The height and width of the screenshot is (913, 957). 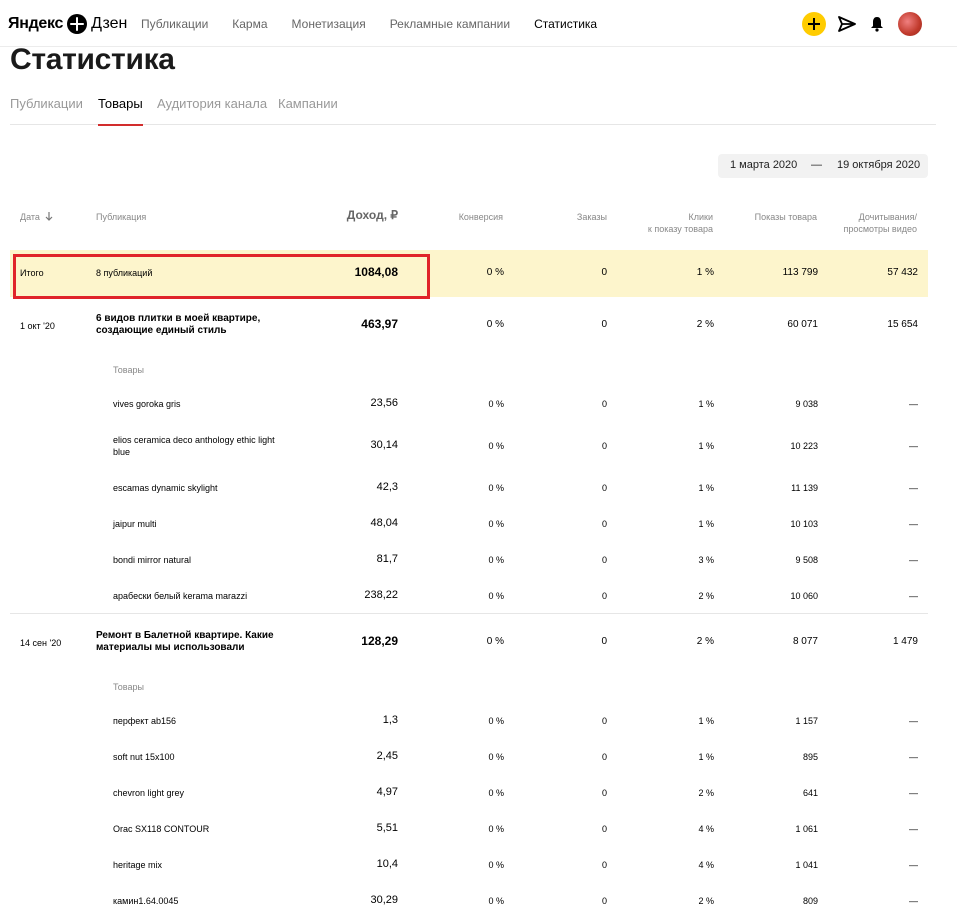 I want to click on product-name: vives goroka gris, so click(x=147, y=404).